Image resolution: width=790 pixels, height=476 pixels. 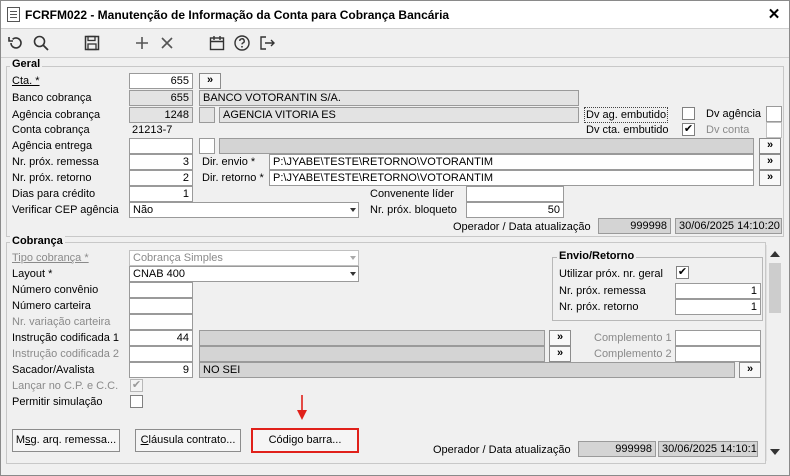 What do you see at coordinates (511, 162) in the screenshot?
I see `dir-envio-input: P:\JYABE\TESTE\RETORNO\VOTORANTIM` at bounding box center [511, 162].